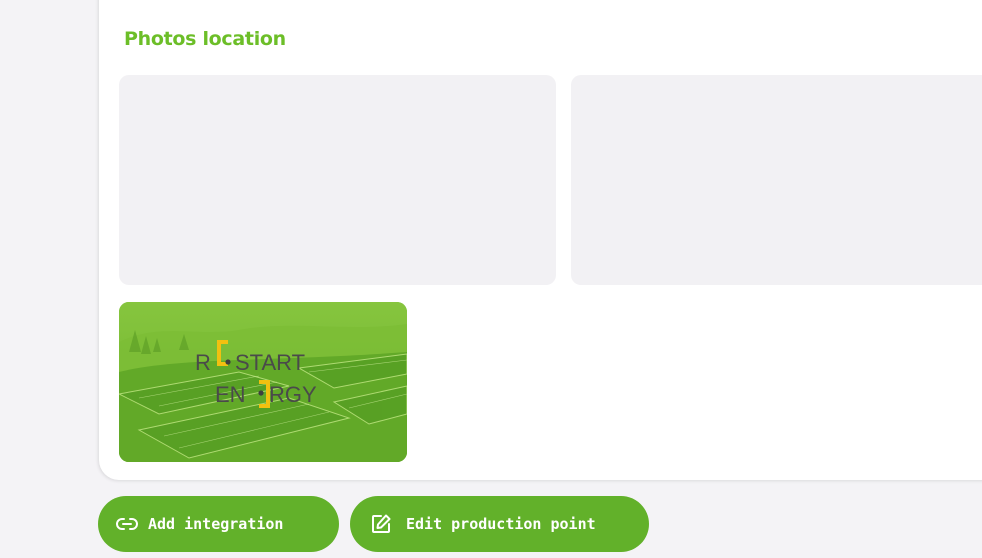 This screenshot has height=558, width=982. I want to click on section-title: Photos location, so click(205, 39).